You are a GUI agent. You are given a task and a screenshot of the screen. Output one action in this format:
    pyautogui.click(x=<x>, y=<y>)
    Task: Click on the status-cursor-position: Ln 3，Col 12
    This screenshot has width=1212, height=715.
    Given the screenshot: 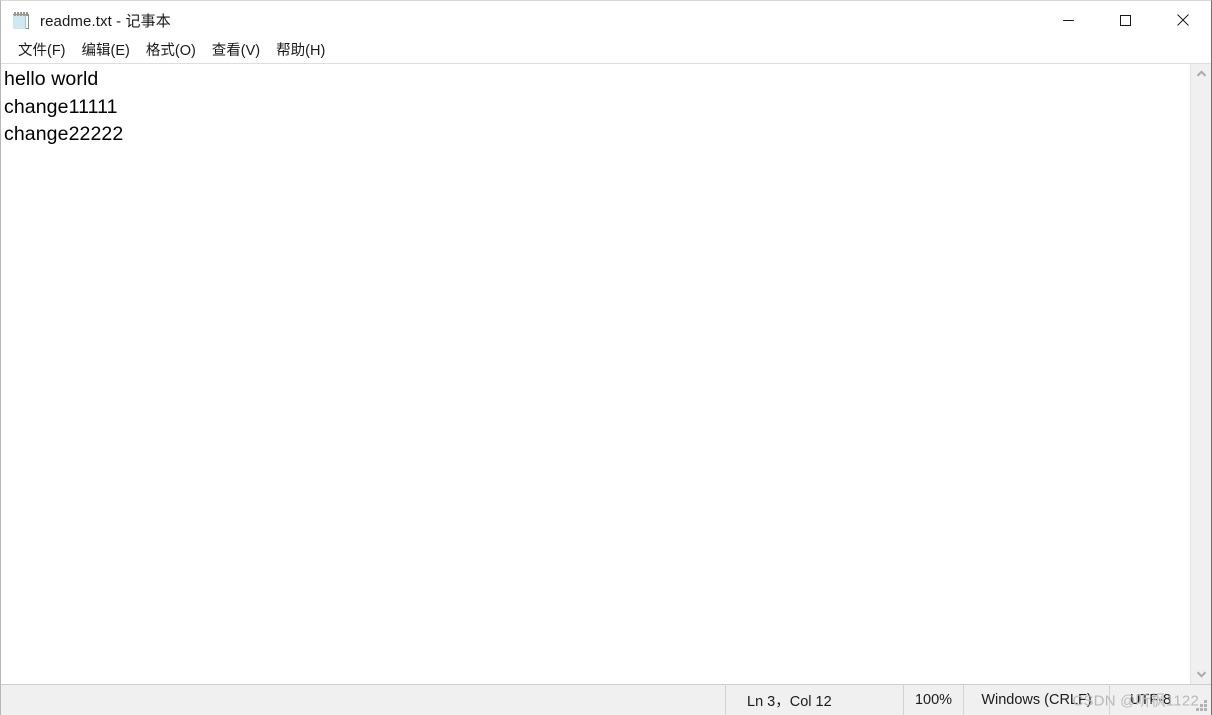 What is the action you would take?
    pyautogui.click(x=814, y=700)
    